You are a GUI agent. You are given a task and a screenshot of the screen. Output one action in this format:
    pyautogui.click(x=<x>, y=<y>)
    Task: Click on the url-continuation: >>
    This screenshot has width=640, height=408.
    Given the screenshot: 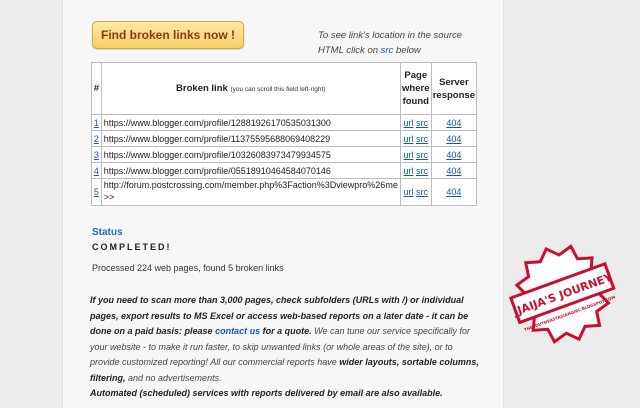 What is the action you would take?
    pyautogui.click(x=109, y=197)
    